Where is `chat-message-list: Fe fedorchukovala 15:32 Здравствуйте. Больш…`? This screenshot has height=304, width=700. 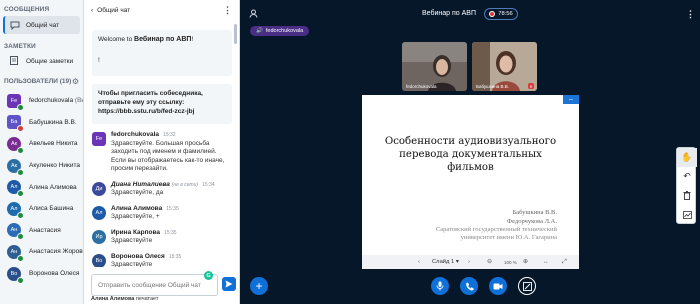 chat-message-list: Fe fedorchukovala 15:32 Здравствуйте. Больш… is located at coordinates (162, 199).